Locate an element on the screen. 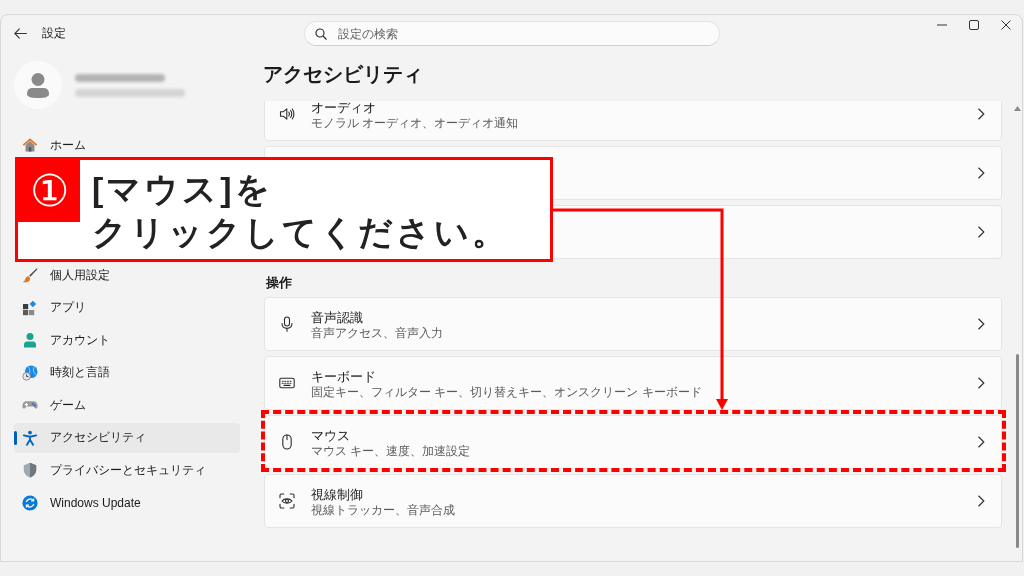 The width and height of the screenshot is (1024, 576). nav-item: ゲーム is located at coordinates (127, 405).